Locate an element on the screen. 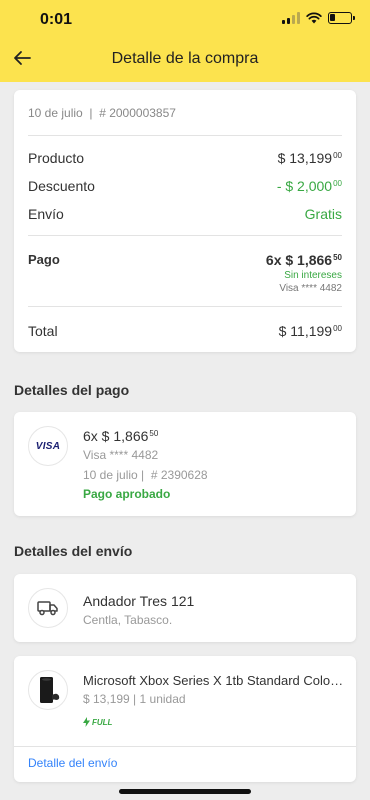 The width and height of the screenshot is (370, 800). wifi-icon is located at coordinates (314, 18).